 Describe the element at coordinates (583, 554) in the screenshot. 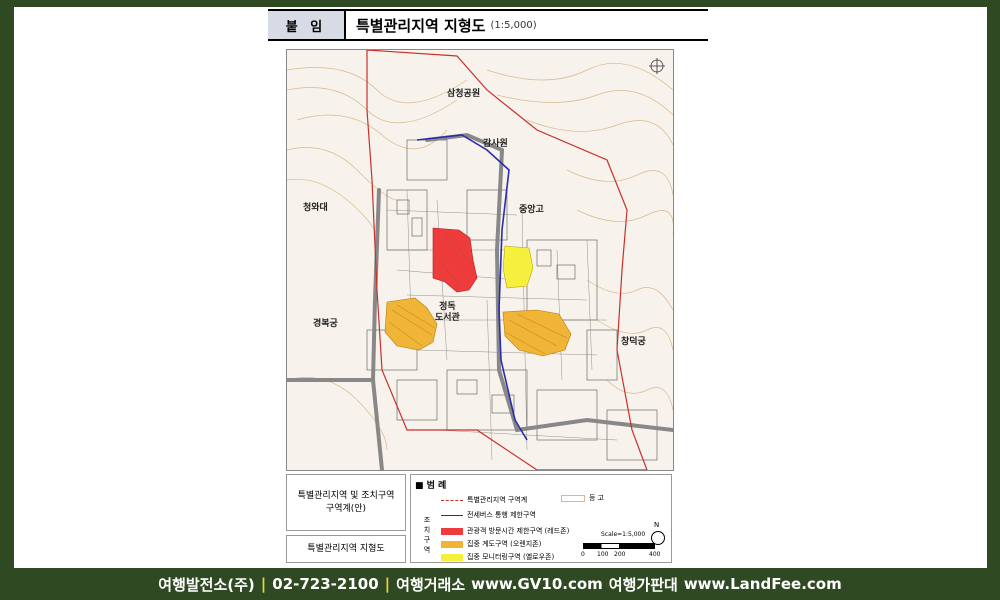

I see `scale-tick-0: 0` at that location.